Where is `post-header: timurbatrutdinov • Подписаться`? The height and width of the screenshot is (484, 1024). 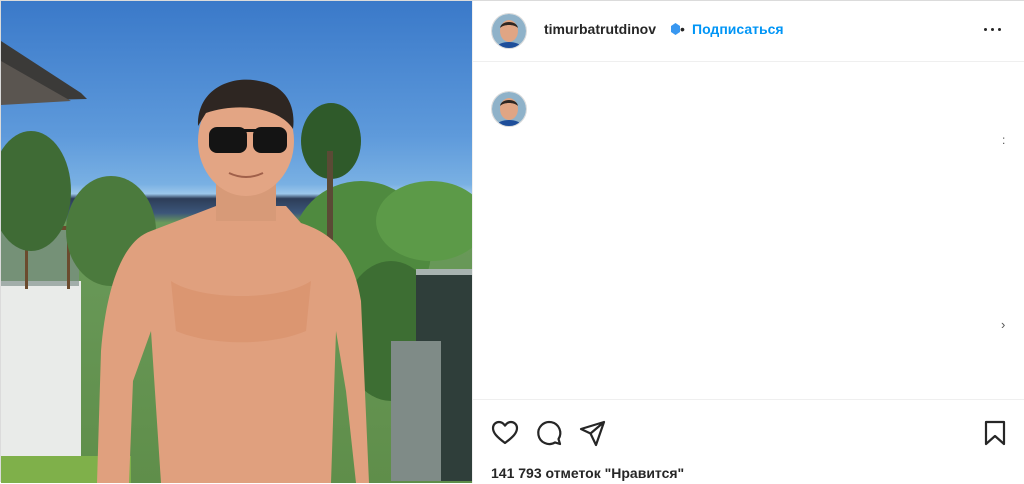 post-header: timurbatrutdinov • Подписаться is located at coordinates (748, 31).